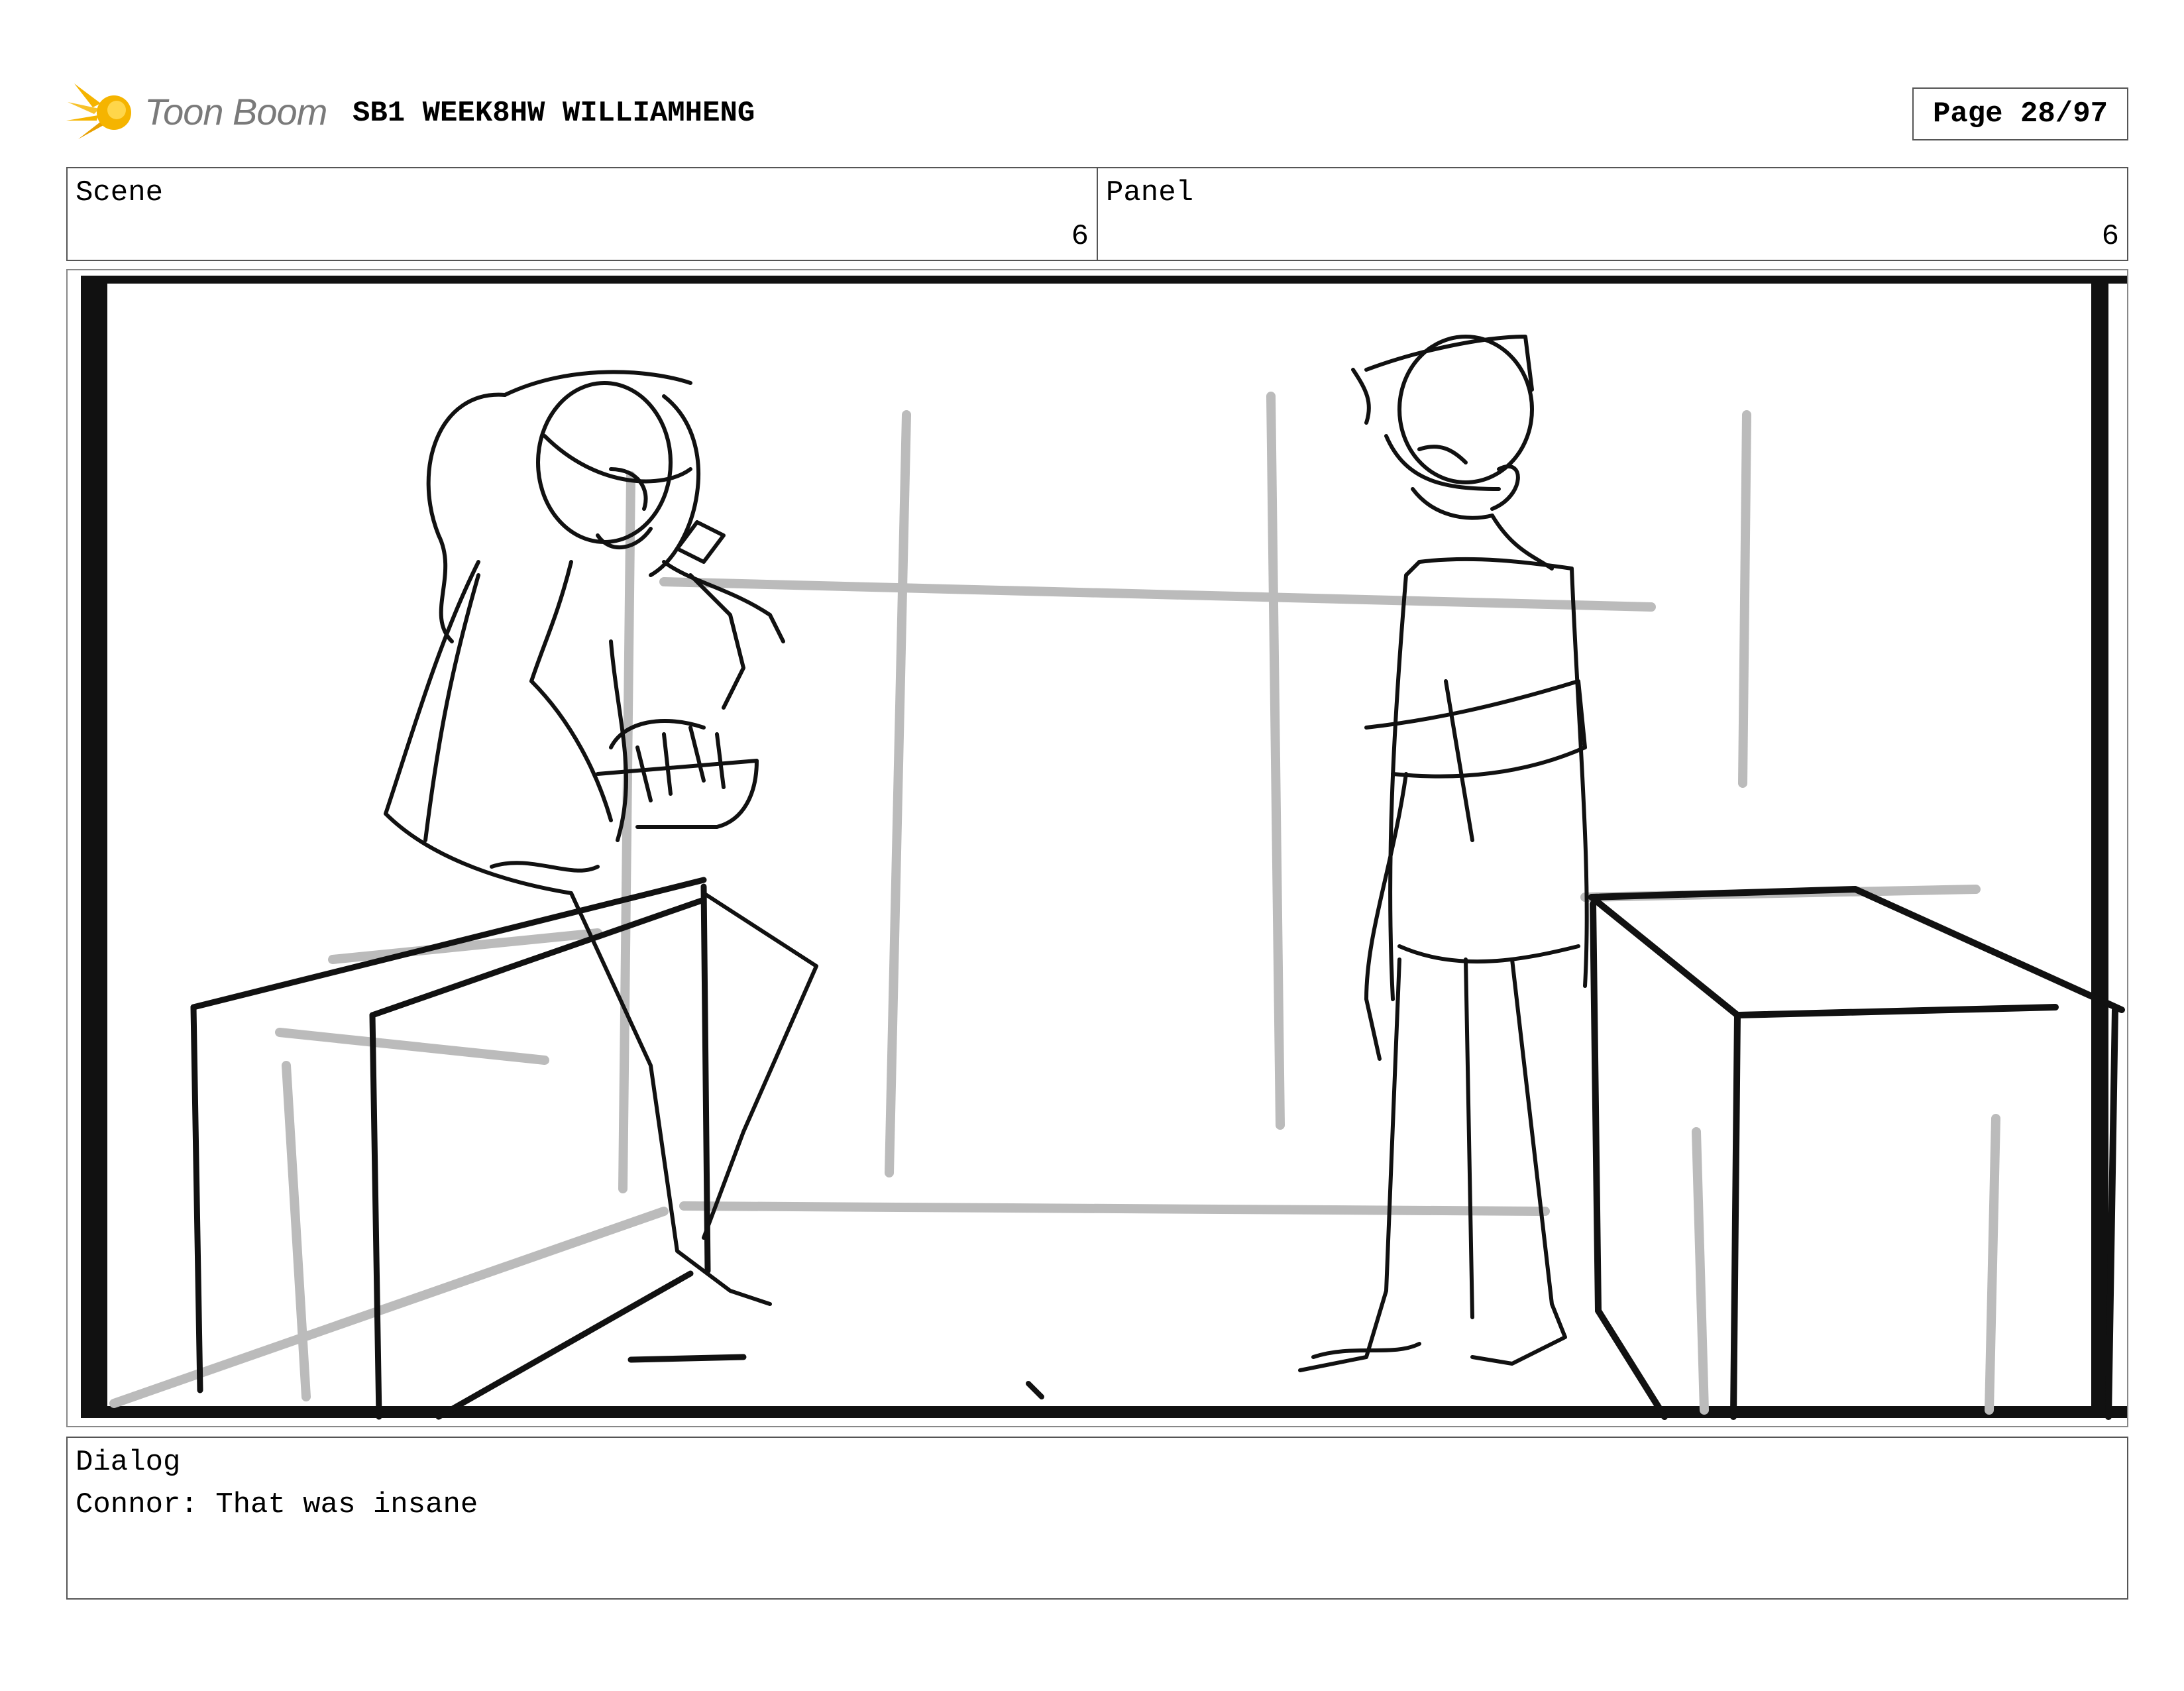 The height and width of the screenshot is (1691, 2184). Describe the element at coordinates (120, 192) in the screenshot. I see `scene-label: Scene` at that location.